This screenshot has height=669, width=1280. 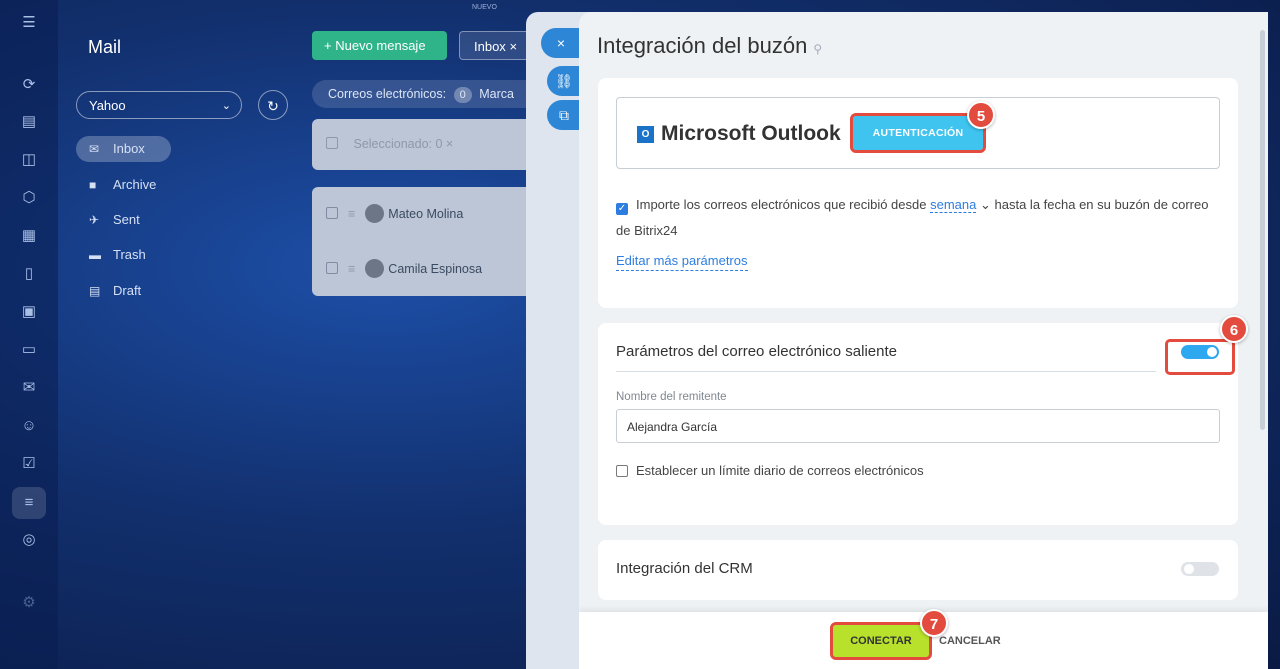 What do you see at coordinates (970, 641) in the screenshot?
I see `cancel-button: CANCELAR` at bounding box center [970, 641].